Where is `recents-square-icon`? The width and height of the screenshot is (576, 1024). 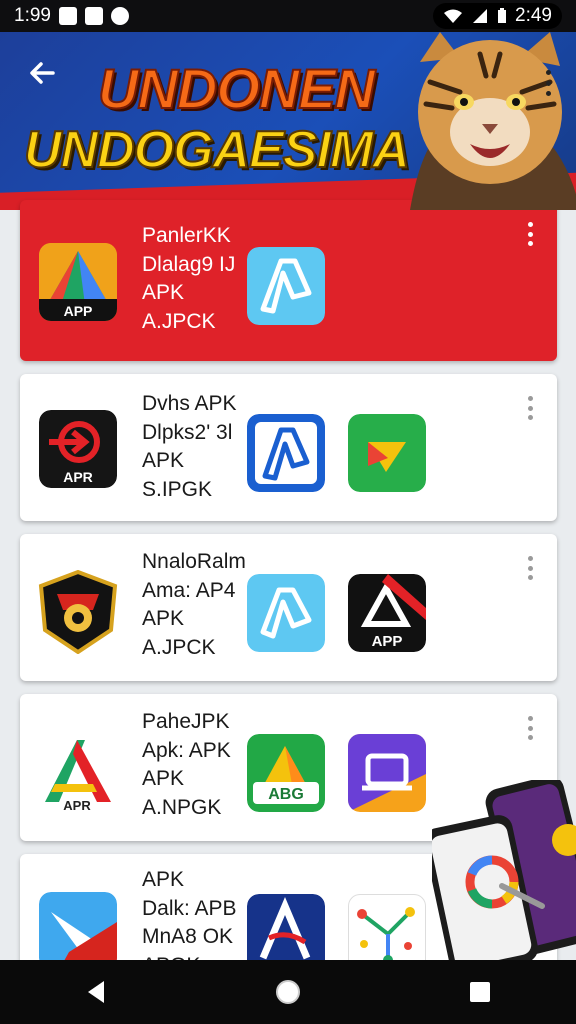 recents-square-icon is located at coordinates (480, 992).